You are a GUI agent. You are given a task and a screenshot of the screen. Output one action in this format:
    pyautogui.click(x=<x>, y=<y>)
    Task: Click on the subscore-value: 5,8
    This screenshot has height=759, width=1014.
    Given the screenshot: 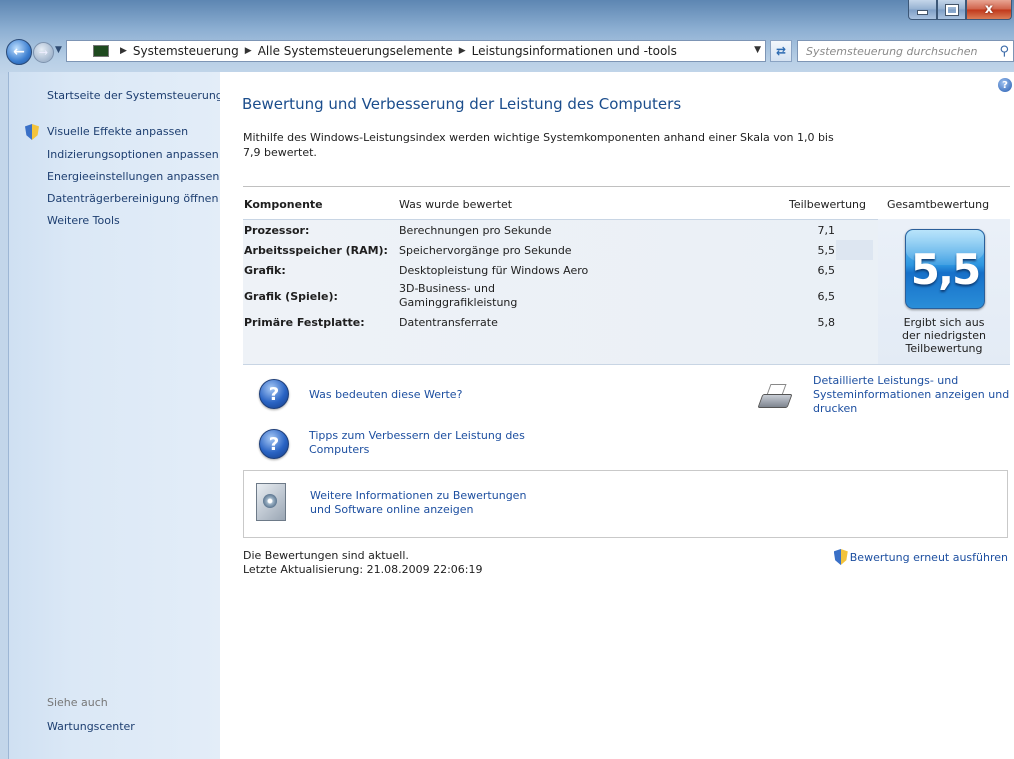 What is the action you would take?
    pyautogui.click(x=826, y=322)
    